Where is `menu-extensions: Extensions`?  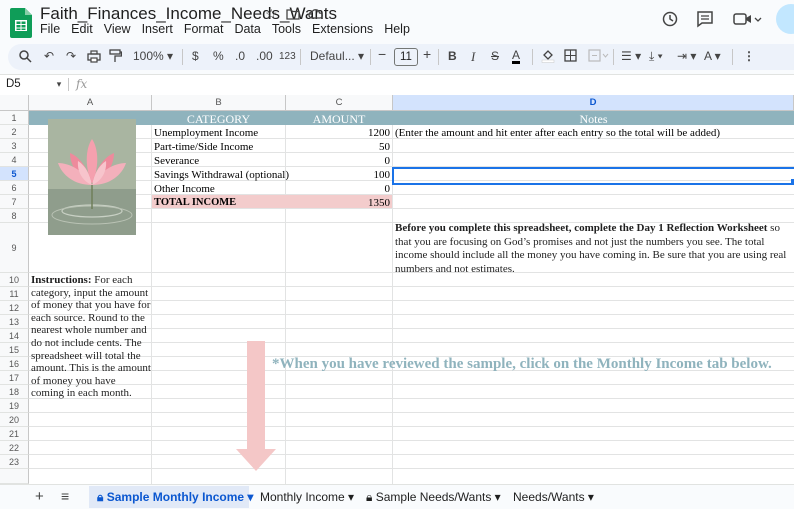
menu-extensions: Extensions is located at coordinates (342, 29).